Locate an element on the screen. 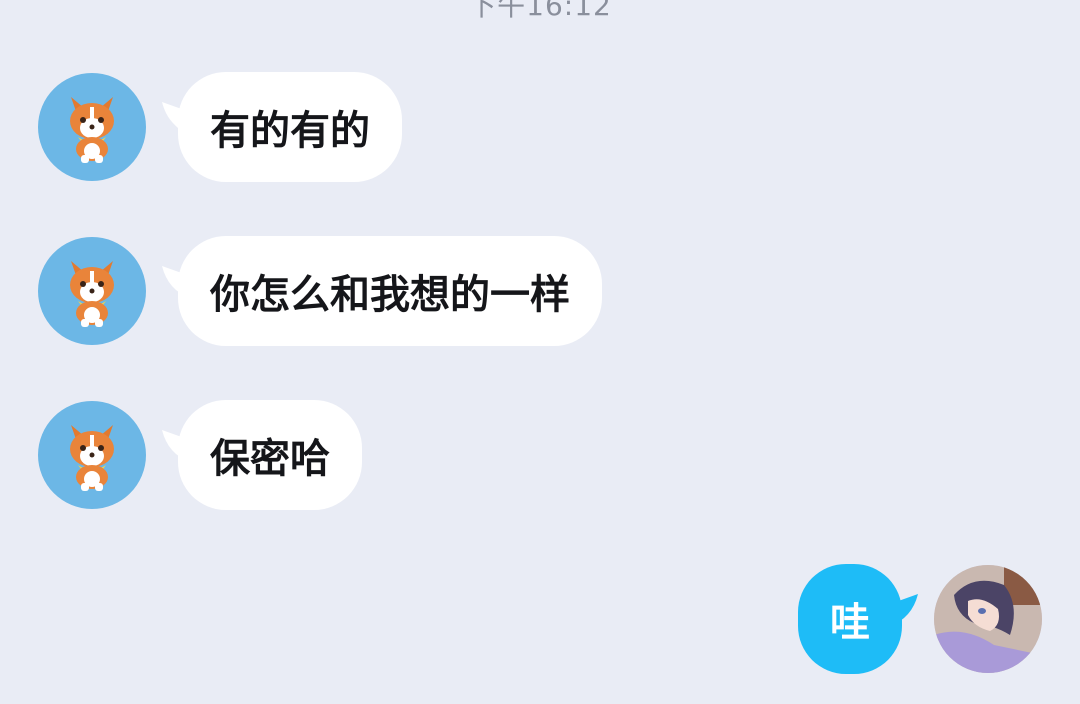  message-bubble: 有的有的 is located at coordinates (290, 127).